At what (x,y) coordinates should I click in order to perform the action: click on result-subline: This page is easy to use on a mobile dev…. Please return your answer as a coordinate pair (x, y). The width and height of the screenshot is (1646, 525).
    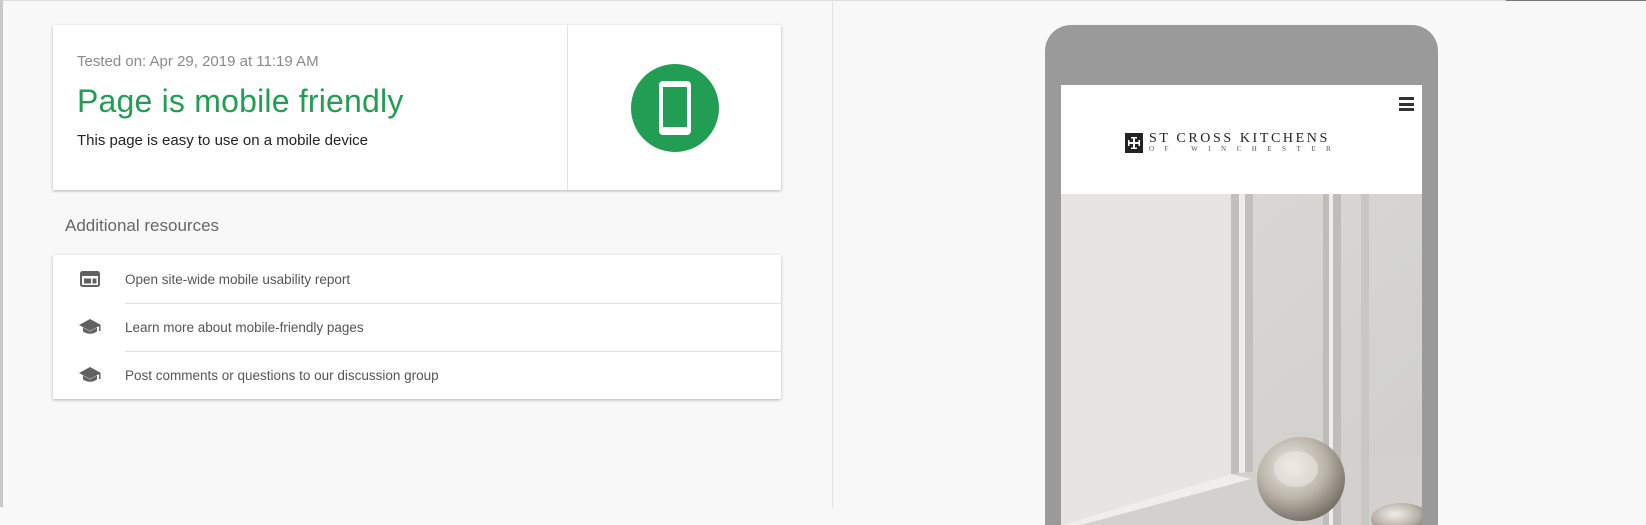
    Looking at the image, I should click on (222, 140).